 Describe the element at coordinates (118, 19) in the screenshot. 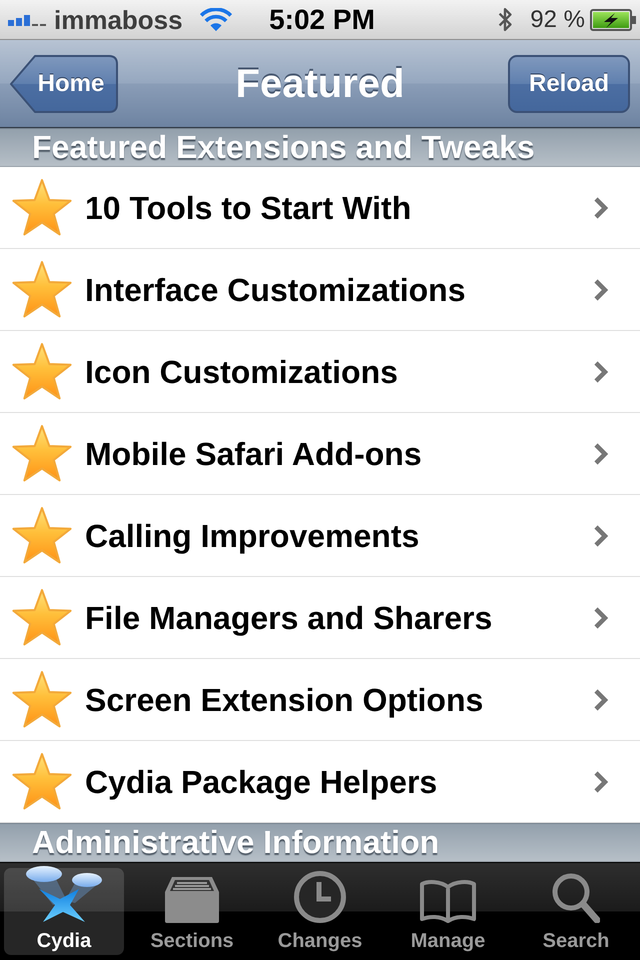

I see `carrier-name: immaboss` at that location.